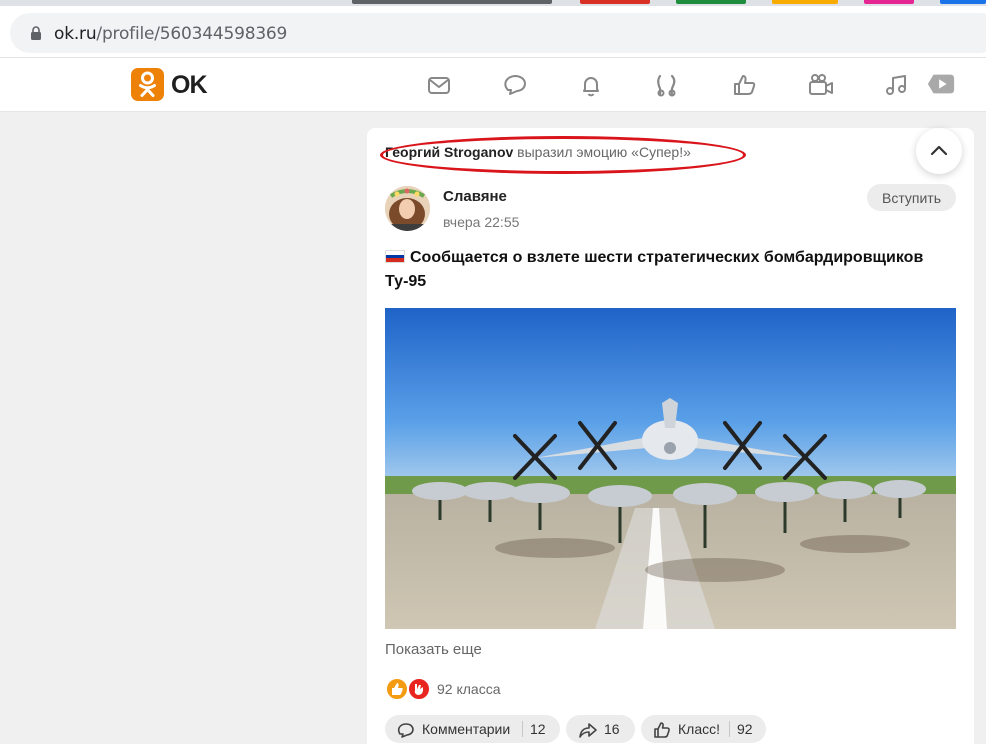 Image resolution: width=986 pixels, height=744 pixels. I want to click on logo-text: OK, so click(189, 85).